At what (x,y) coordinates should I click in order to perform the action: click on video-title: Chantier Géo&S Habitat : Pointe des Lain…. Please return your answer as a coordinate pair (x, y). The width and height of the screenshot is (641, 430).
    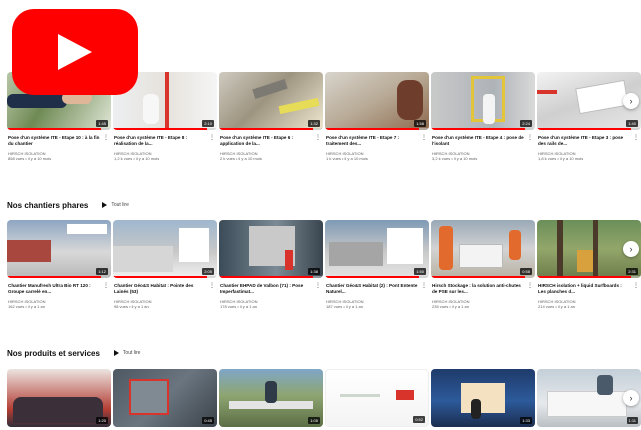
    Looking at the image, I should click on (162, 289).